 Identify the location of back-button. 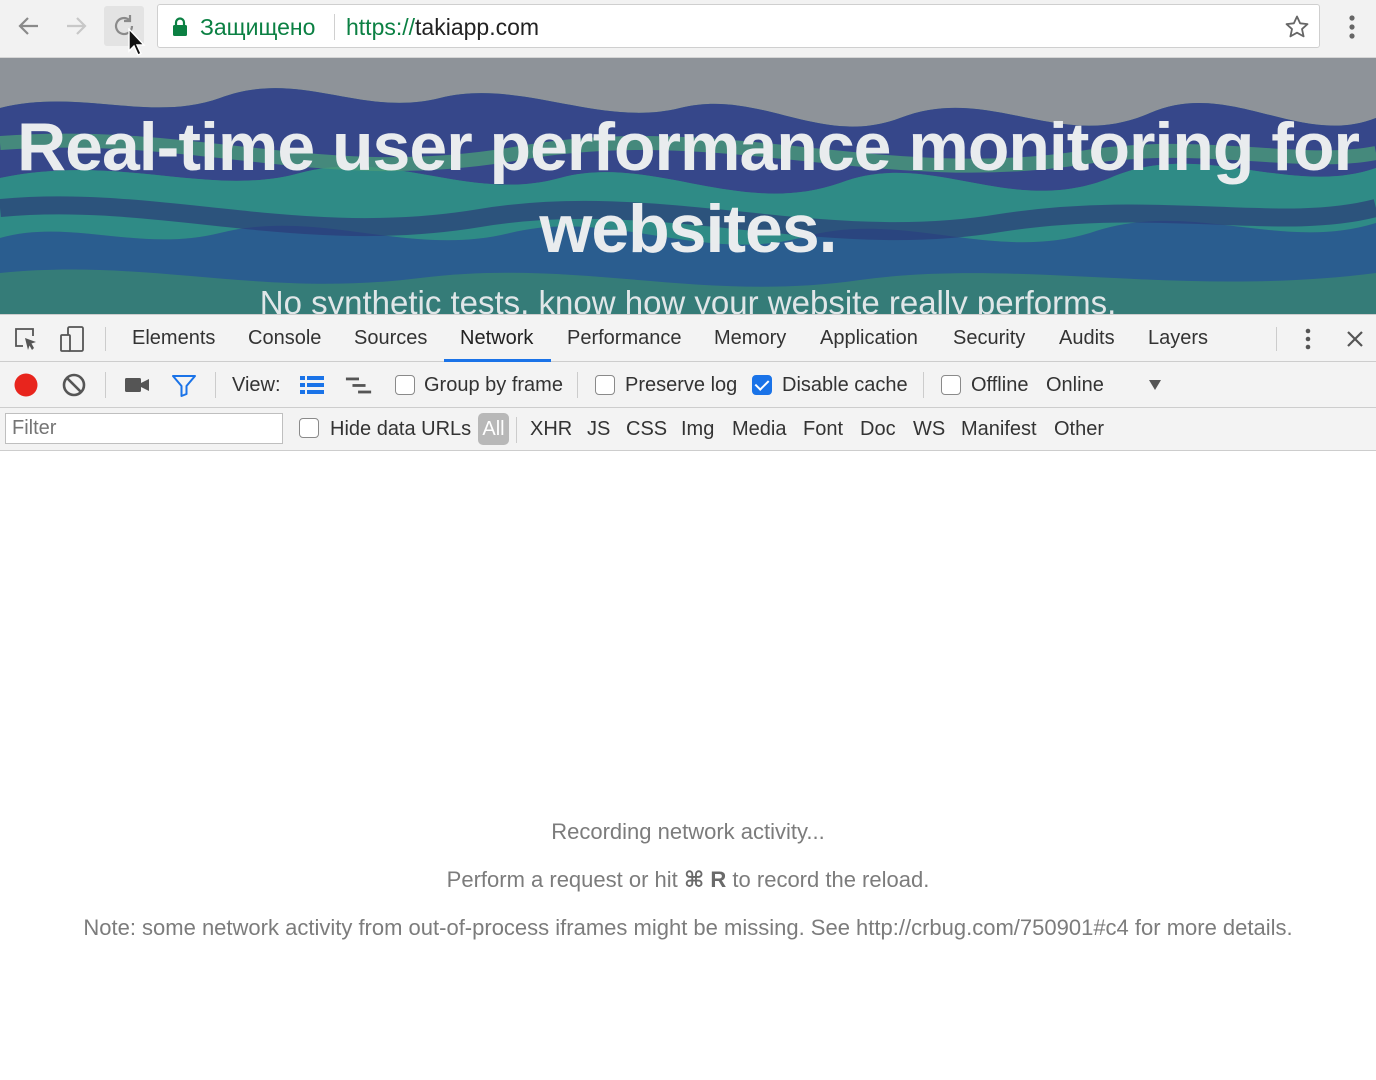
(29, 26).